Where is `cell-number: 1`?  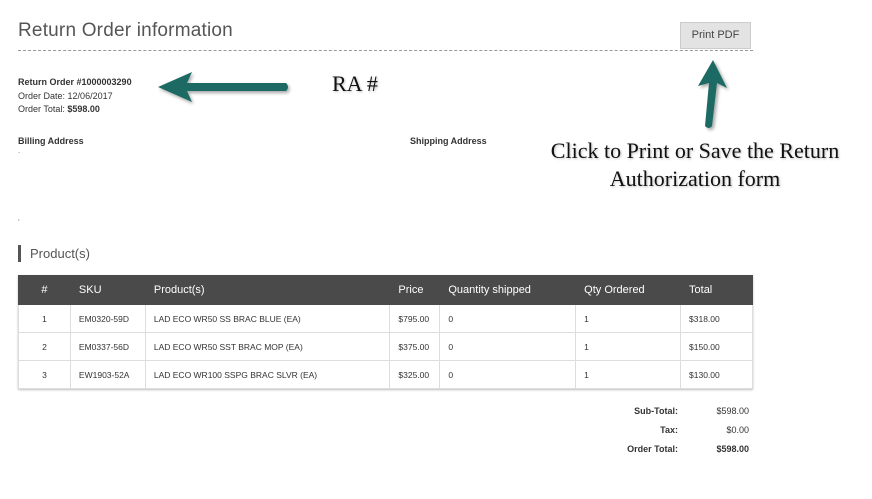
cell-number: 1 is located at coordinates (44, 318).